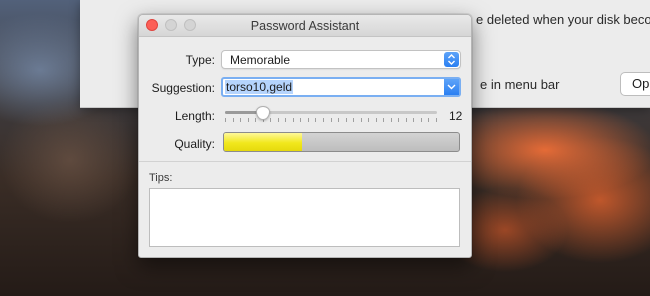 The width and height of the screenshot is (650, 296). Describe the element at coordinates (263, 142) in the screenshot. I see `quality-meter-fill` at that location.